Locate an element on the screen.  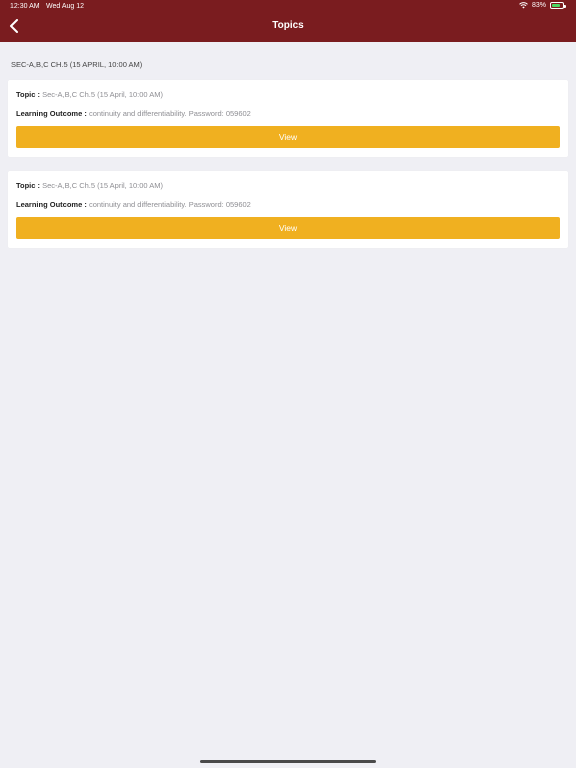
section-header: SEC-A,B,C CH.5 (15 APRIL, 10:00 AM) is located at coordinates (77, 64).